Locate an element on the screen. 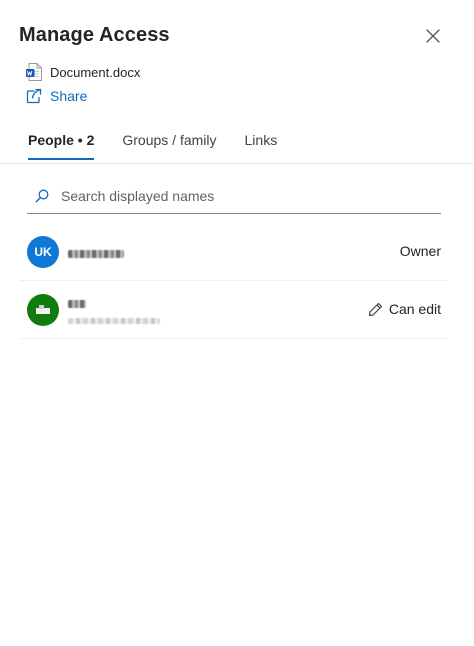 The width and height of the screenshot is (474, 646). tab-people: People • 2 is located at coordinates (61, 146).